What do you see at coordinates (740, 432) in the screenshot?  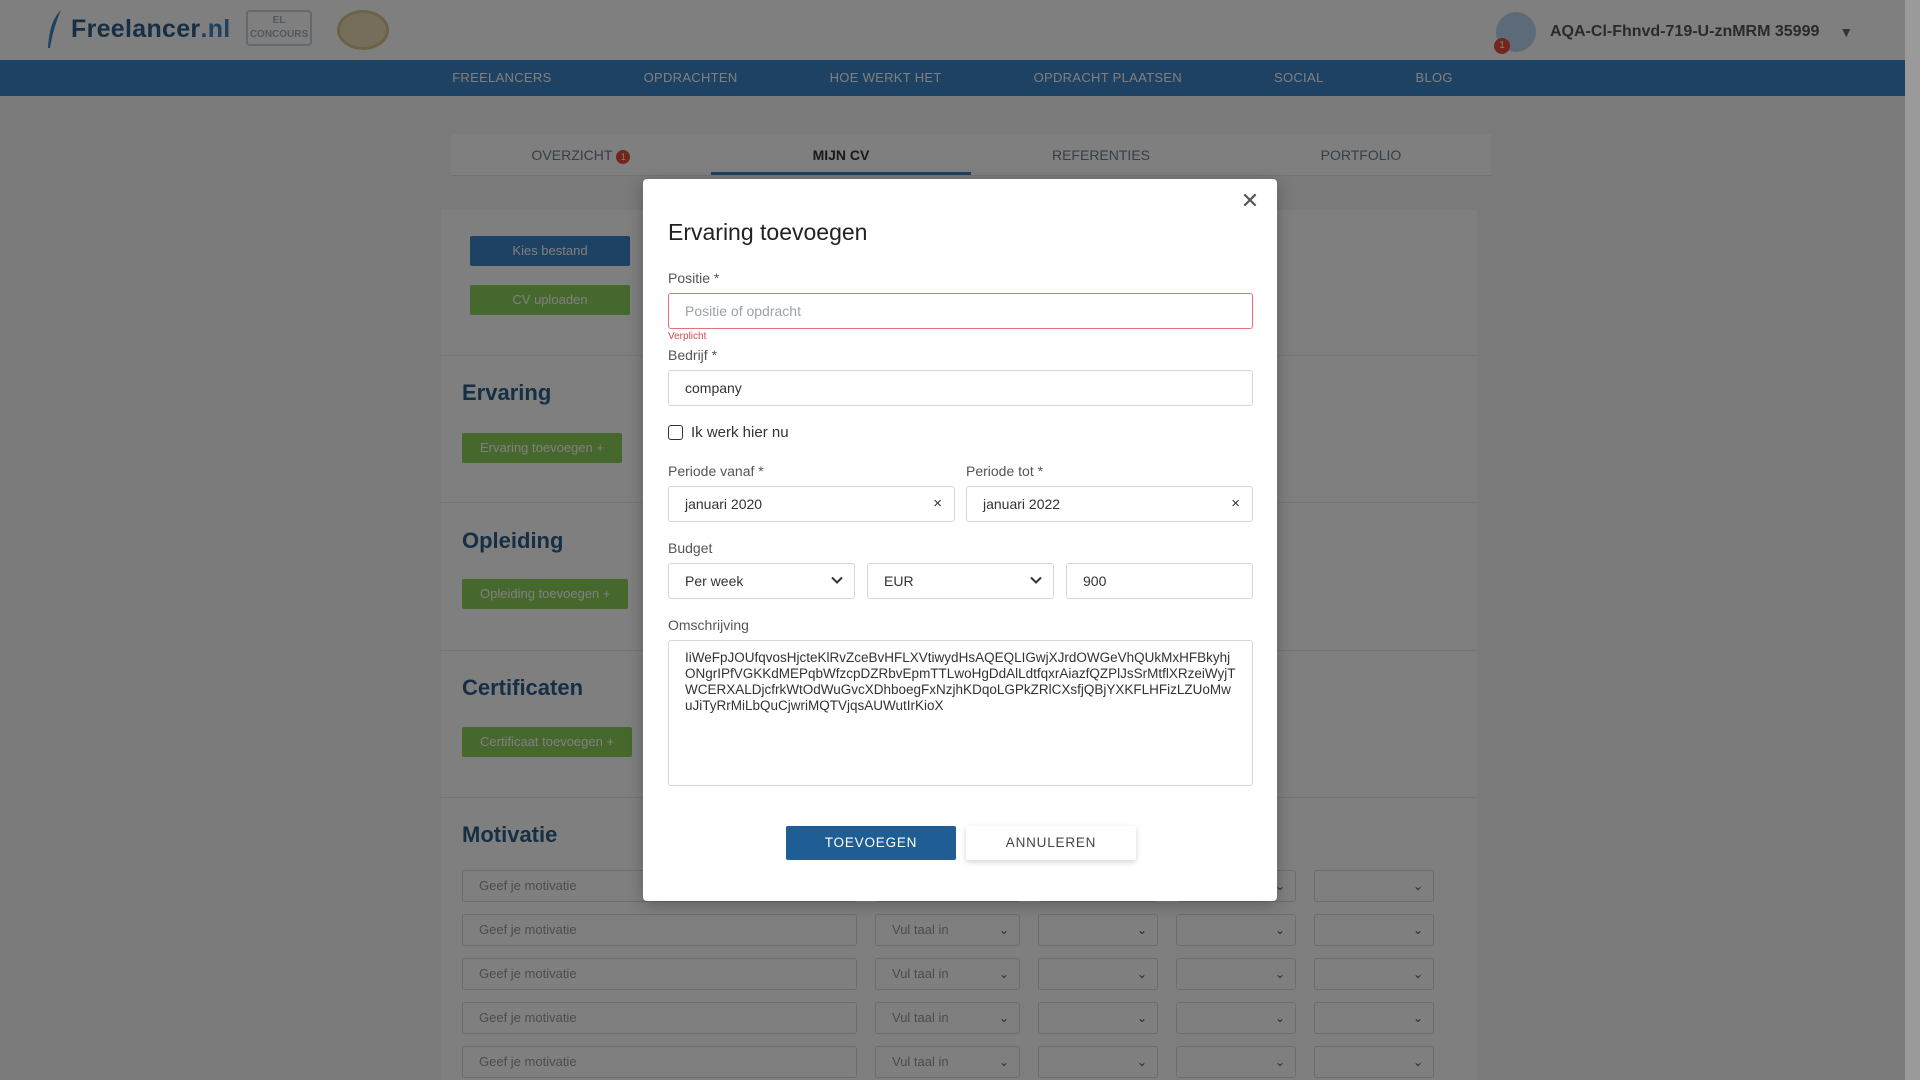 I see `currently-working-label: Ik werk hier nu` at bounding box center [740, 432].